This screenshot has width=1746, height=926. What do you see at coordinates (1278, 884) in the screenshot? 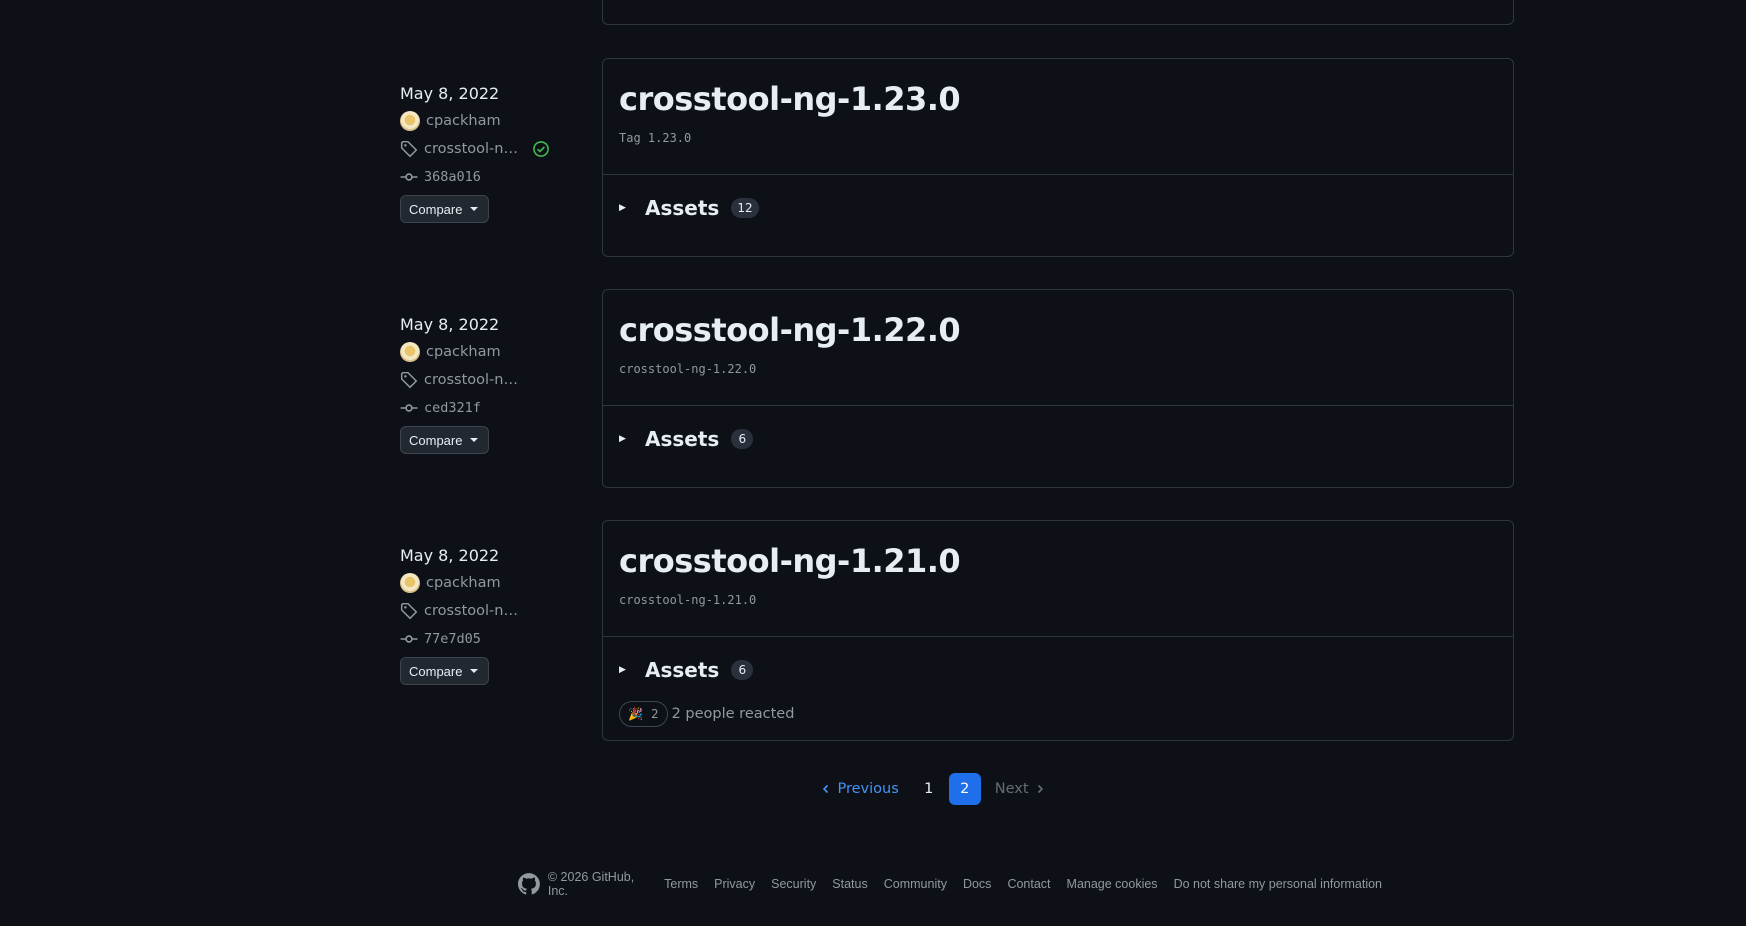
I see `footer-link-do-not-share: Do not share my personal information` at bounding box center [1278, 884].